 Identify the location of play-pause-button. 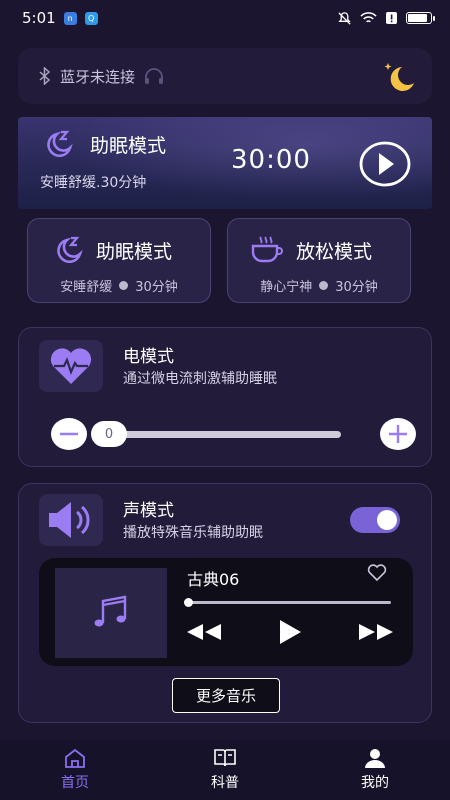
(290, 632).